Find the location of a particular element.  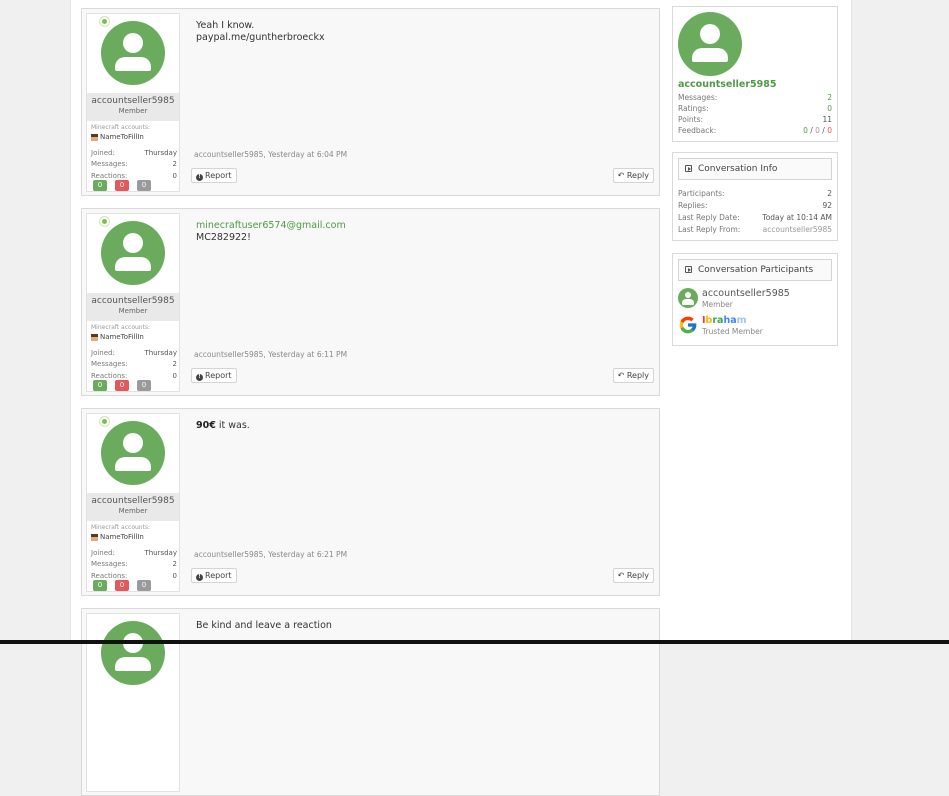

profile-points: Points: 11 is located at coordinates (755, 119).